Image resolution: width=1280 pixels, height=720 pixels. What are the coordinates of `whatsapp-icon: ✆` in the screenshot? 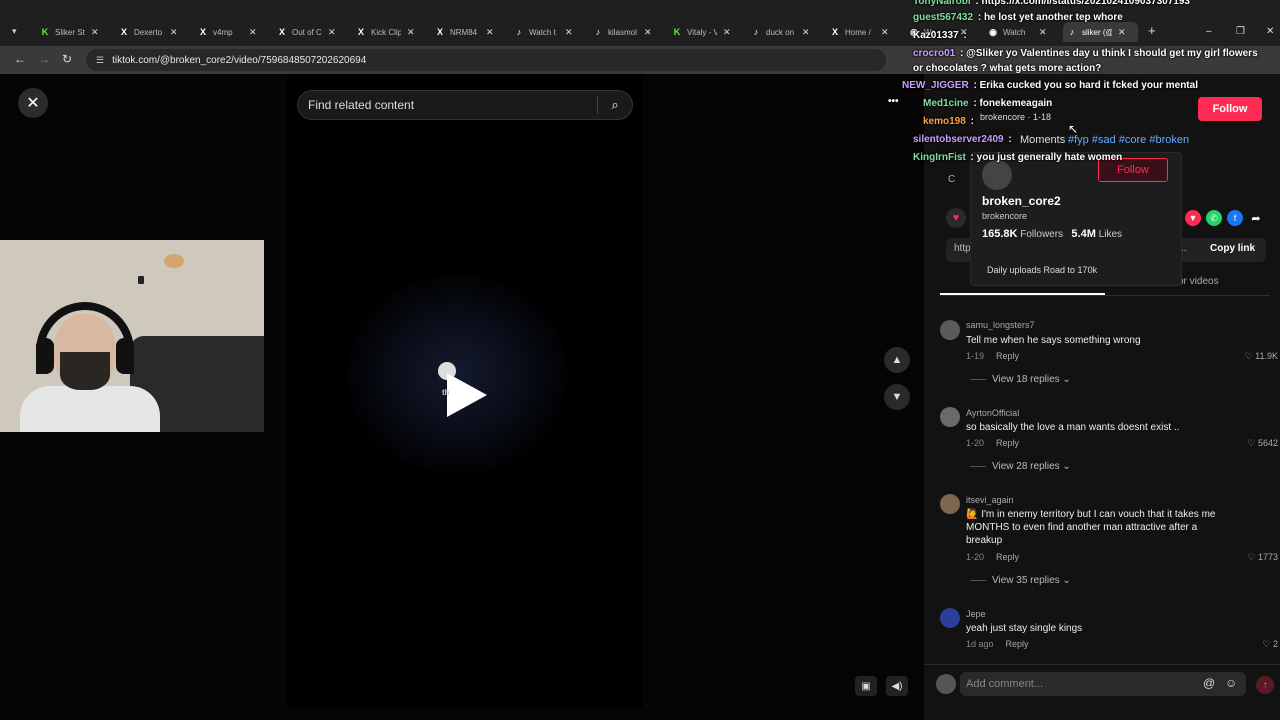 It's located at (1214, 218).